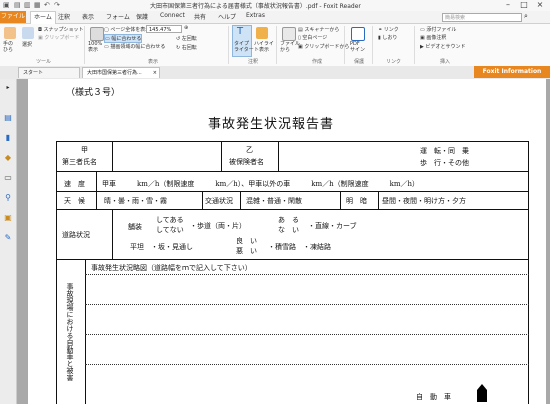  Describe the element at coordinates (44, 62) in the screenshot. I see `group-tools-label: ツール` at that location.